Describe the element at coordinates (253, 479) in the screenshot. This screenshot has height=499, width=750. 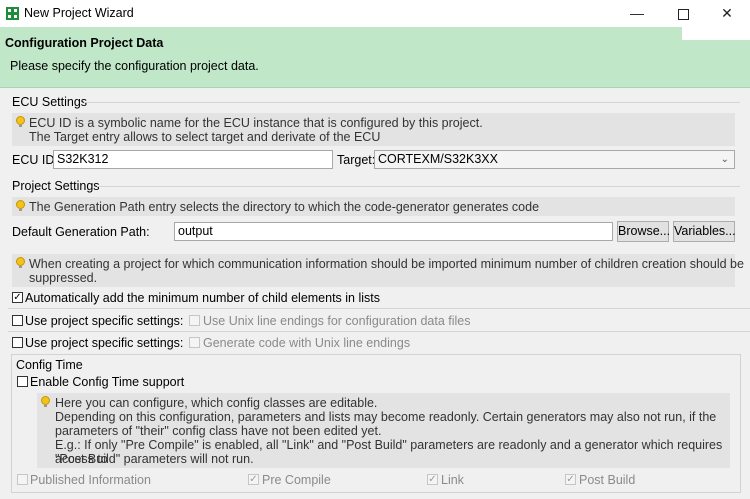
I see `pre-compile-checkbox: ✓` at that location.